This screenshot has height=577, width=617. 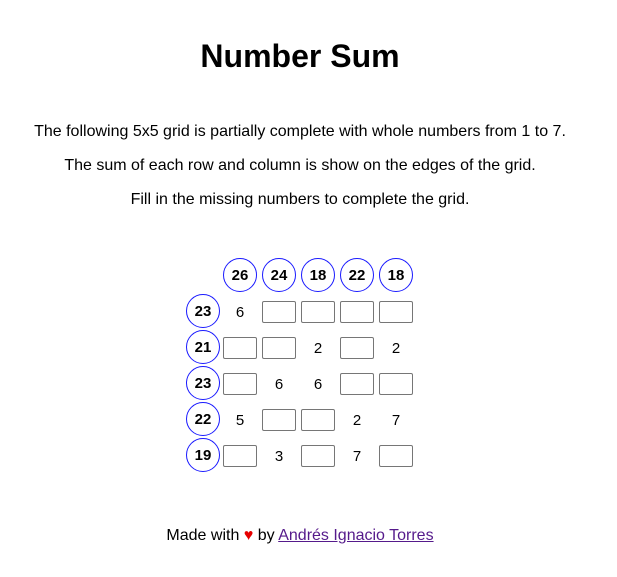 I want to click on row-sum-badge: 21, so click(x=203, y=347).